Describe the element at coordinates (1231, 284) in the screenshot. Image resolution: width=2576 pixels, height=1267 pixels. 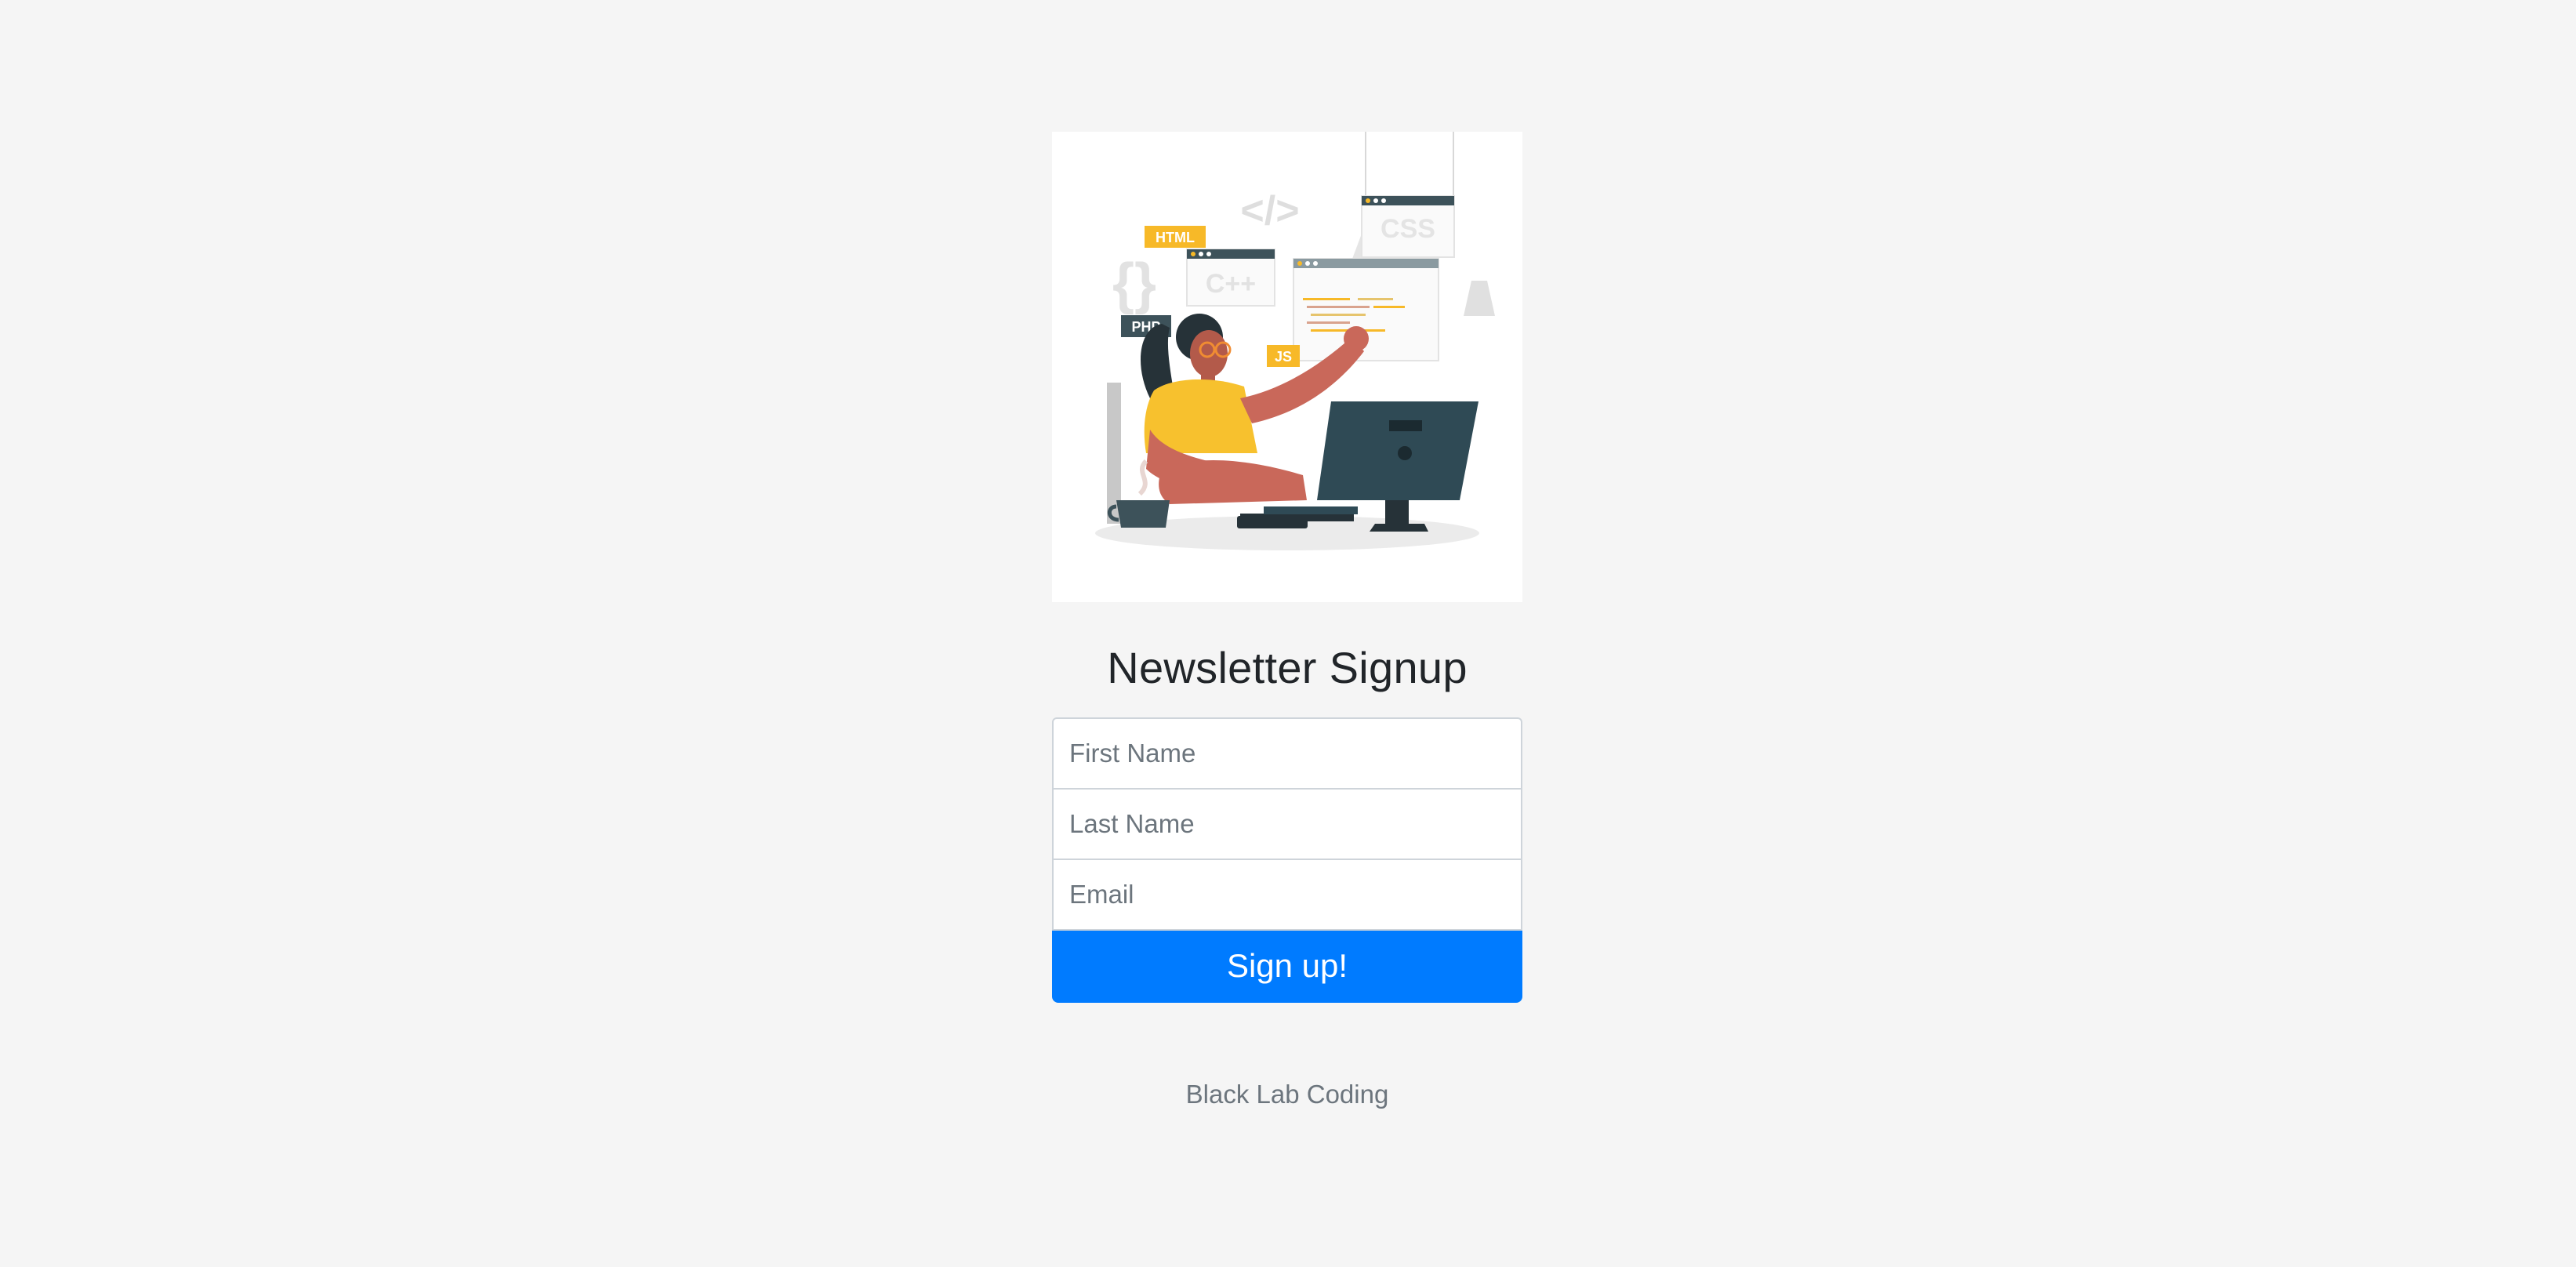
I see `cpp-tag: C++` at that location.